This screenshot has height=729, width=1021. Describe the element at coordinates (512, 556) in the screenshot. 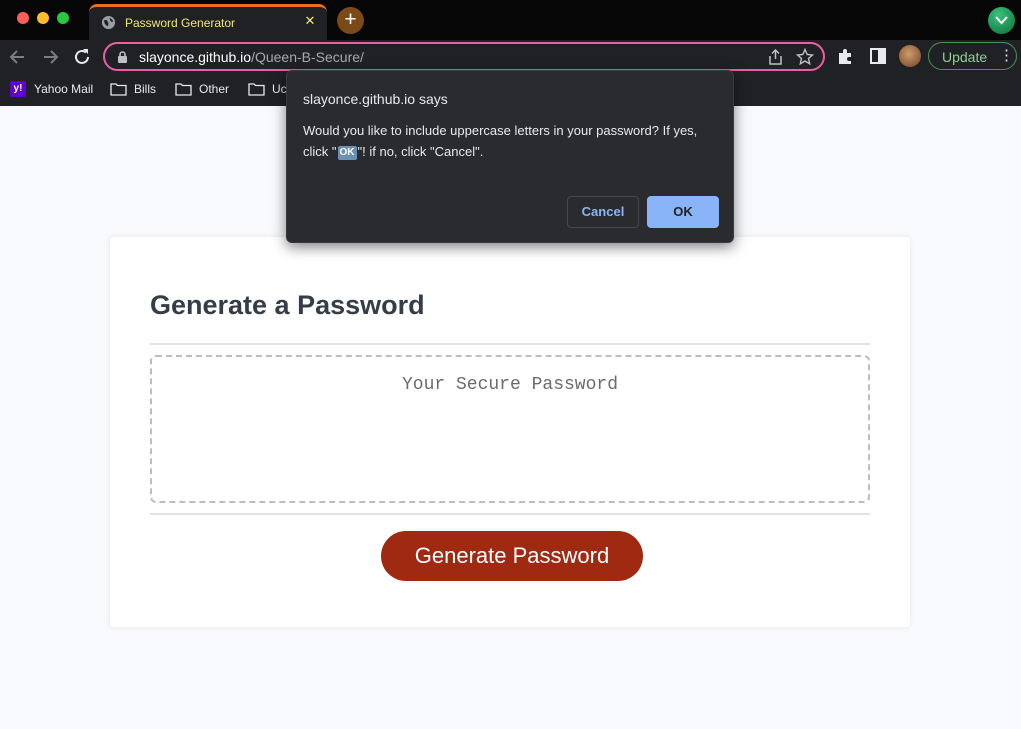

I see `generate-password-button: Generate Password` at that location.